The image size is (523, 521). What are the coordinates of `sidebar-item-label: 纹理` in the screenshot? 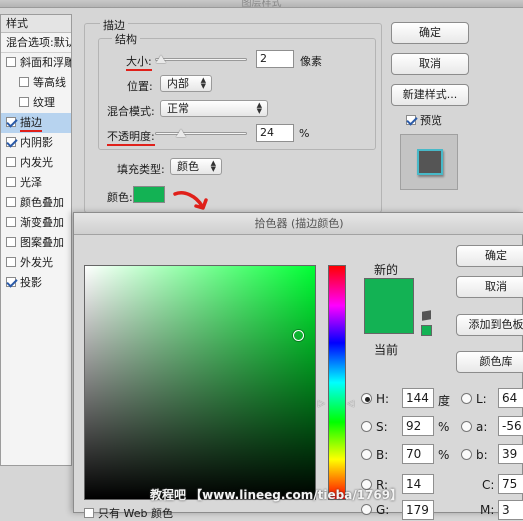 It's located at (44, 102).